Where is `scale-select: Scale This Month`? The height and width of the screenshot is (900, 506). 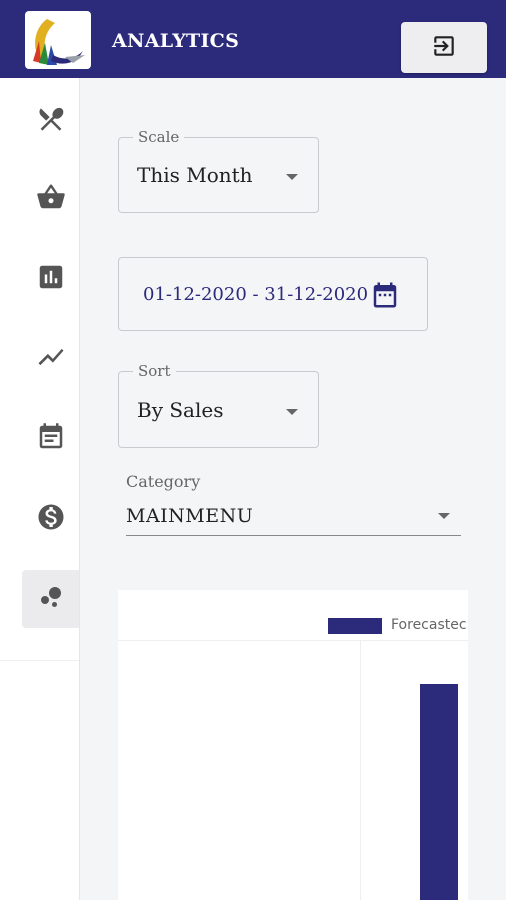
scale-select: Scale This Month is located at coordinates (218, 170).